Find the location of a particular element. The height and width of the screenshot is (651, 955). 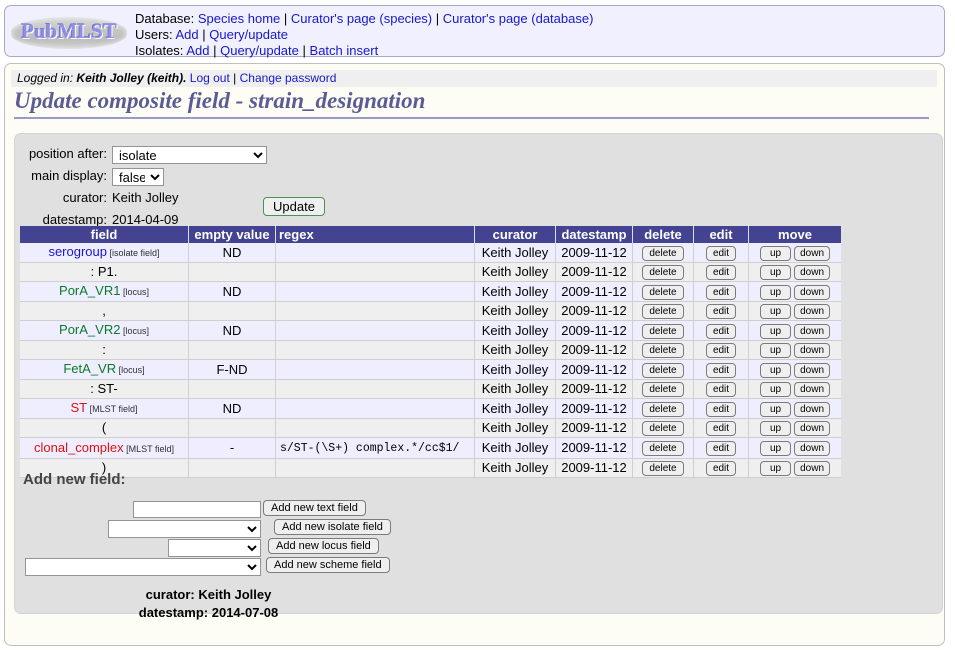

nav-link-curators-page-species: Curator's page (species) is located at coordinates (361, 18).